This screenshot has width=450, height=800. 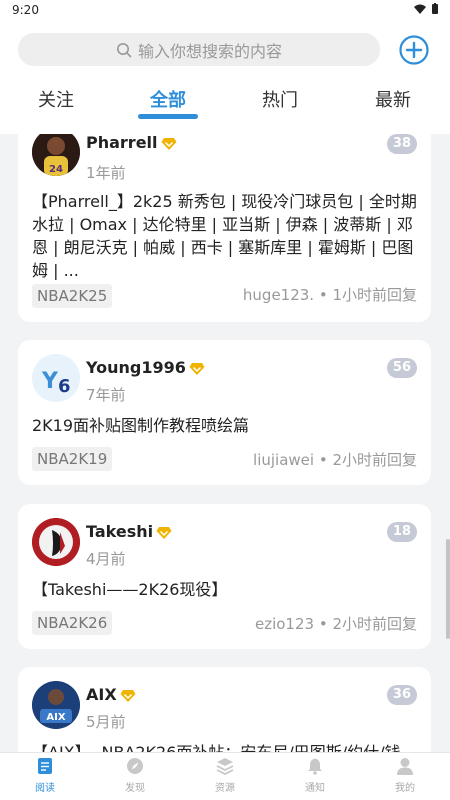 What do you see at coordinates (280, 99) in the screenshot?
I see `tab-hot: 热门` at bounding box center [280, 99].